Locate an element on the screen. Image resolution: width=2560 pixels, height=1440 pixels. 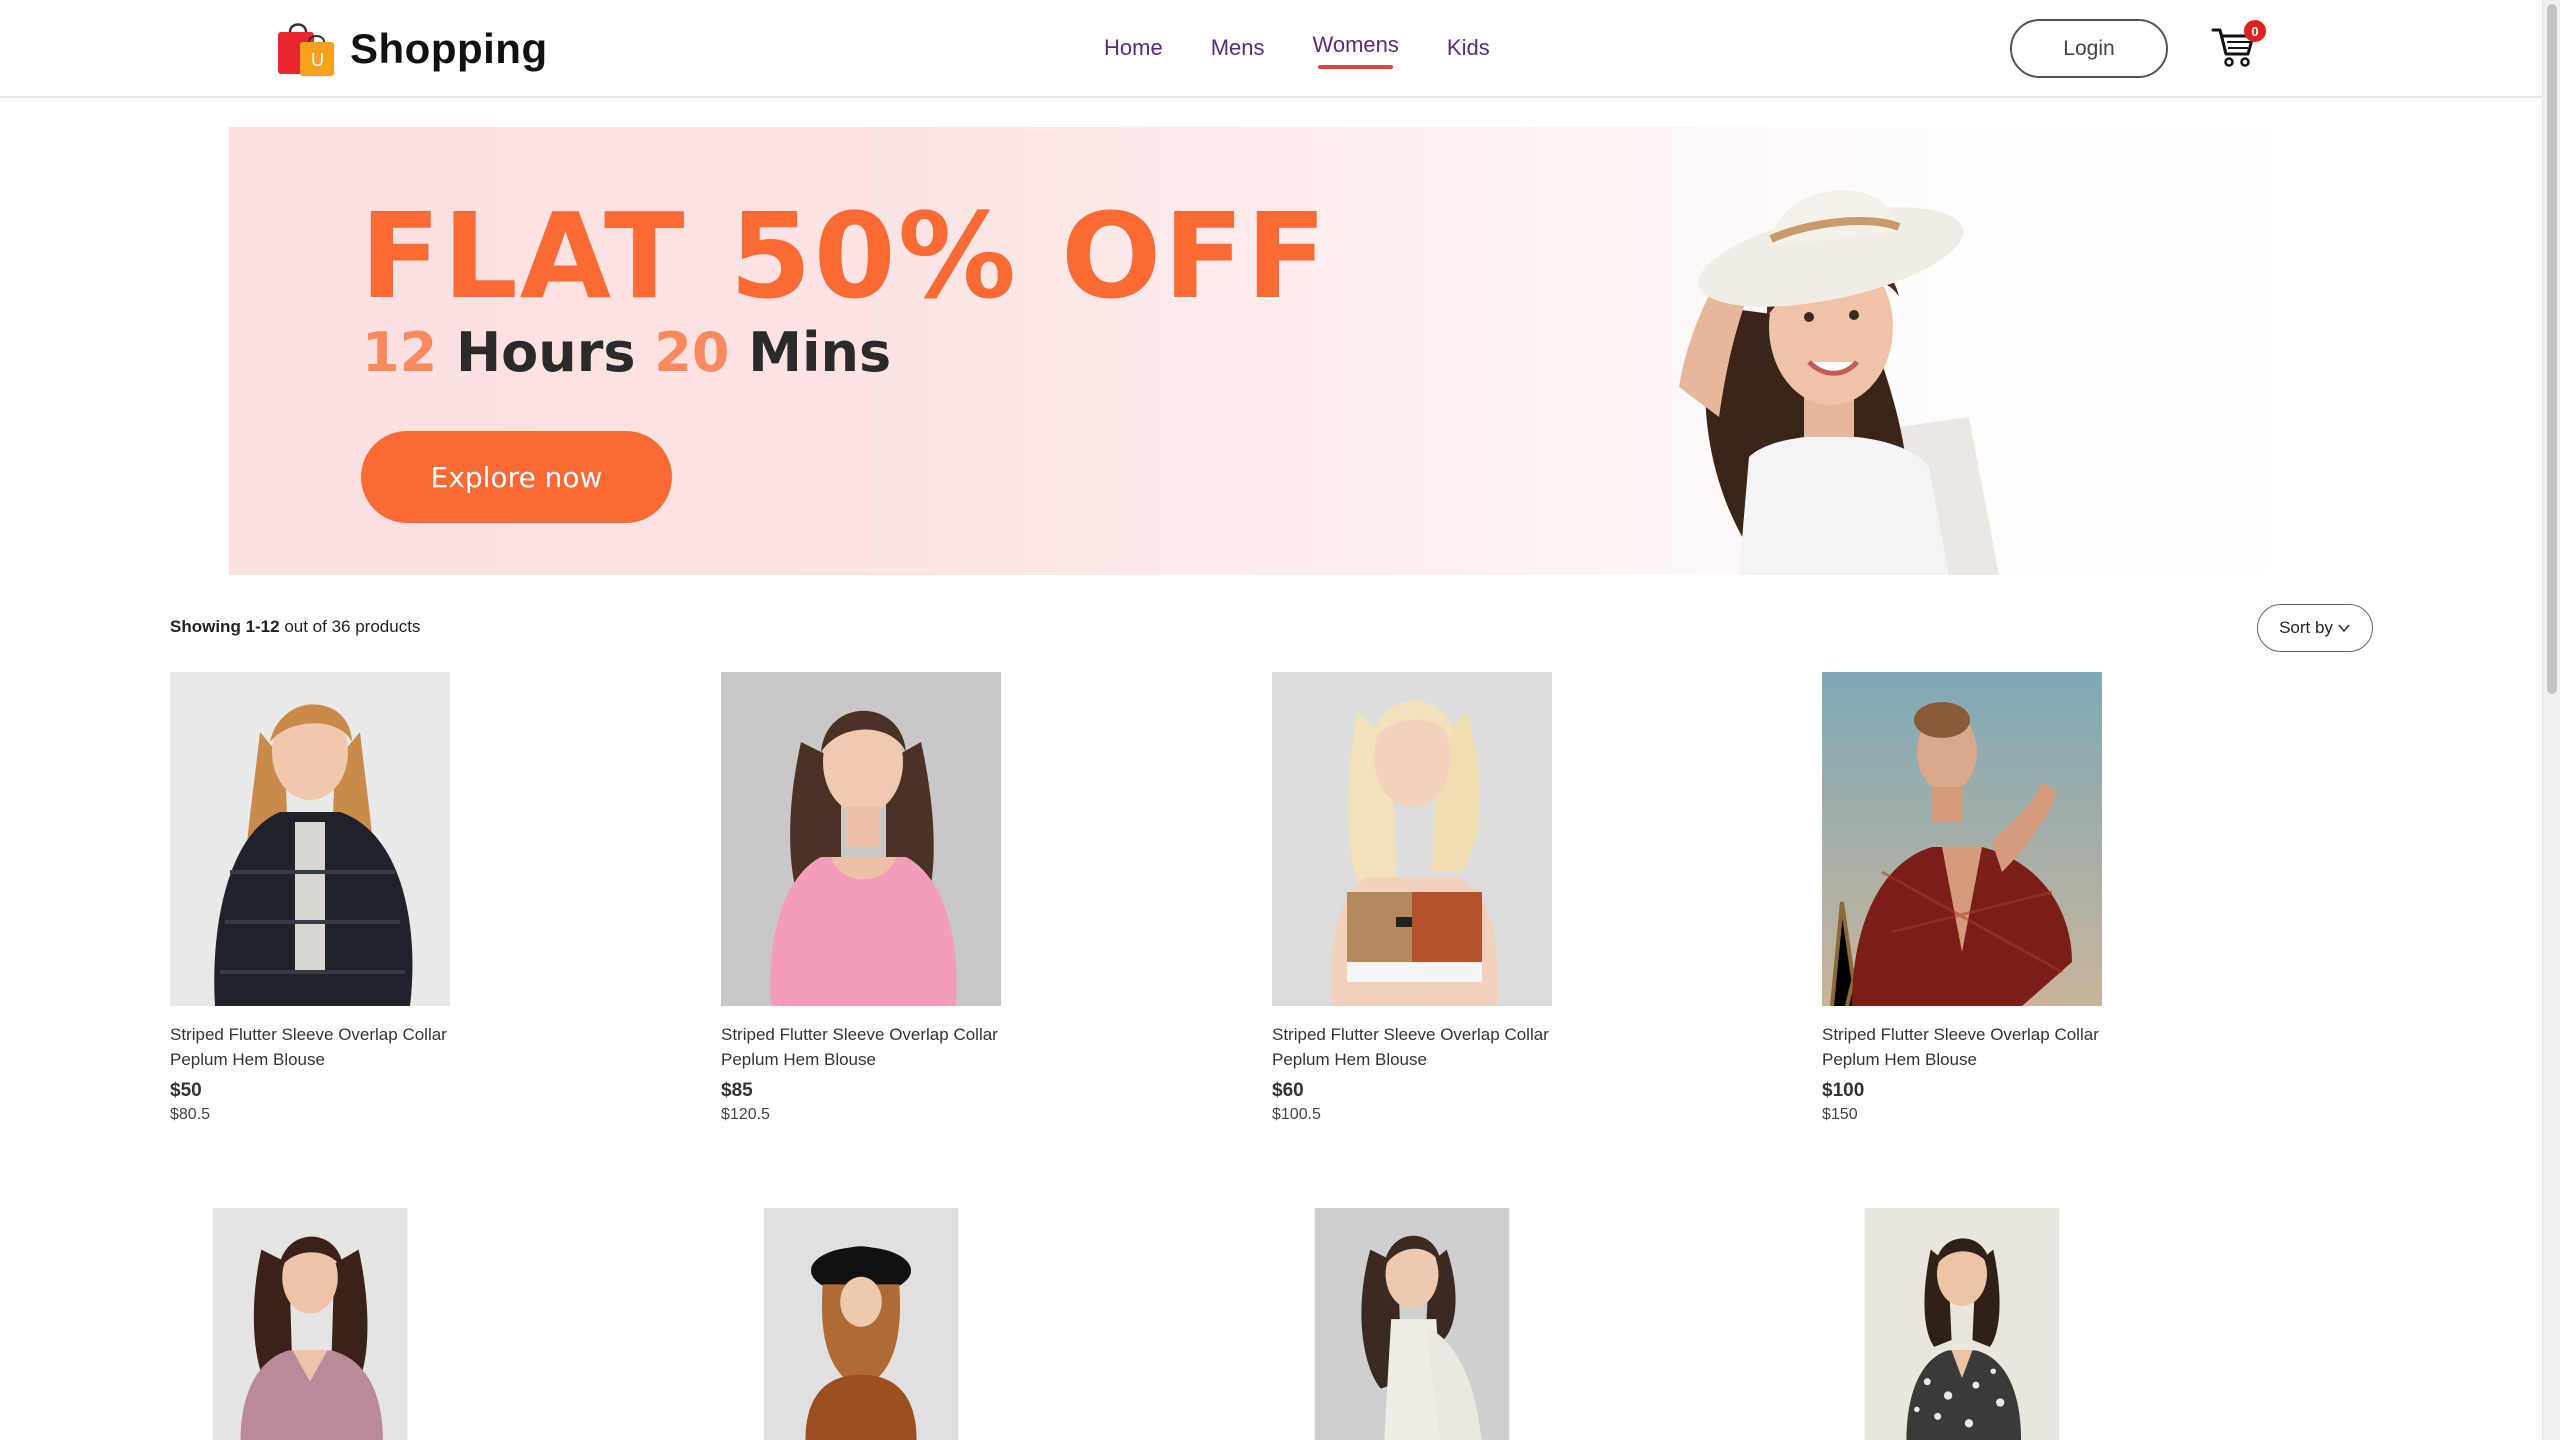
page-scrollbar is located at coordinates (2551, 720).